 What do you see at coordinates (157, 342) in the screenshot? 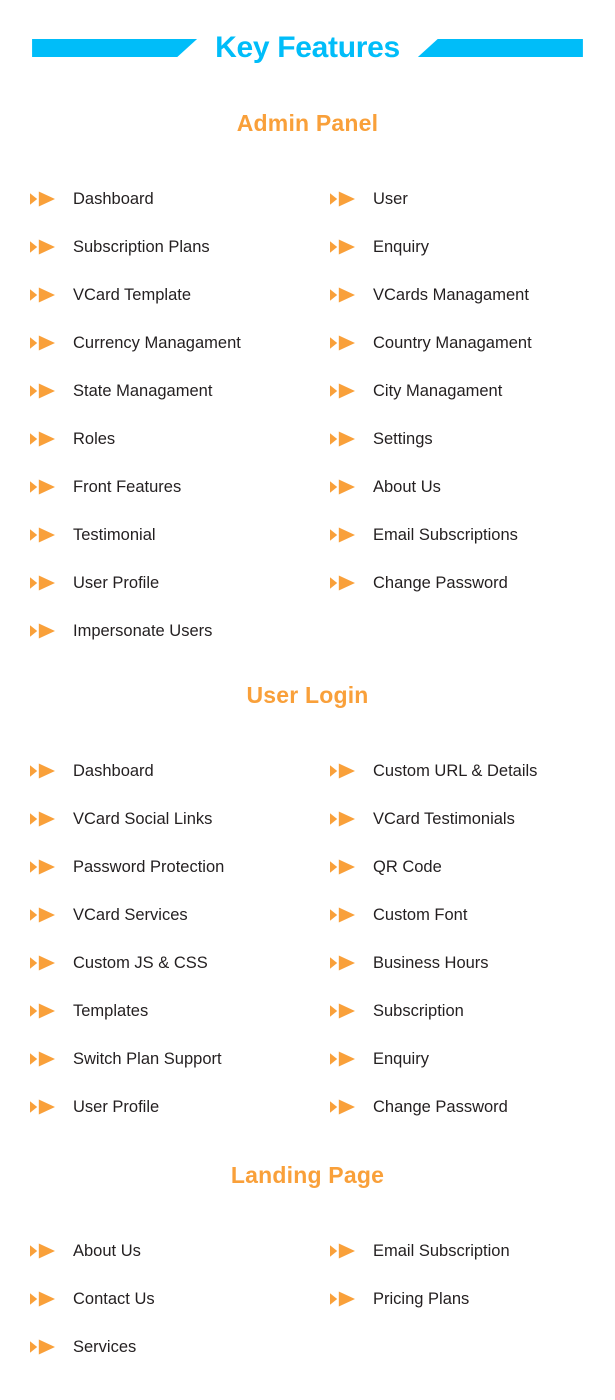
I see `feature-item-label: Currency Managament` at bounding box center [157, 342].